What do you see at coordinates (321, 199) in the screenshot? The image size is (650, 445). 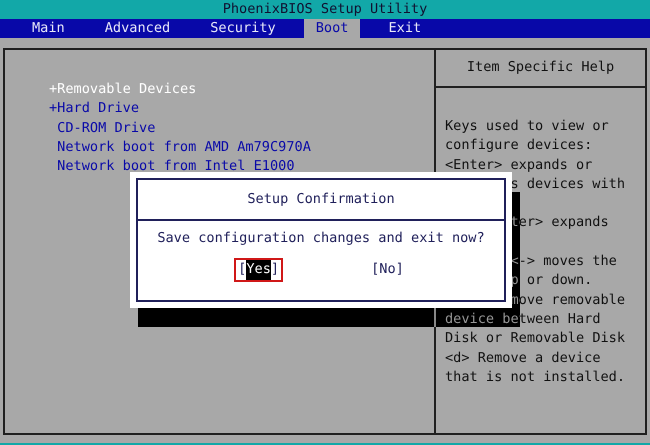 I see `dialog-title: Setup Confirmation` at bounding box center [321, 199].